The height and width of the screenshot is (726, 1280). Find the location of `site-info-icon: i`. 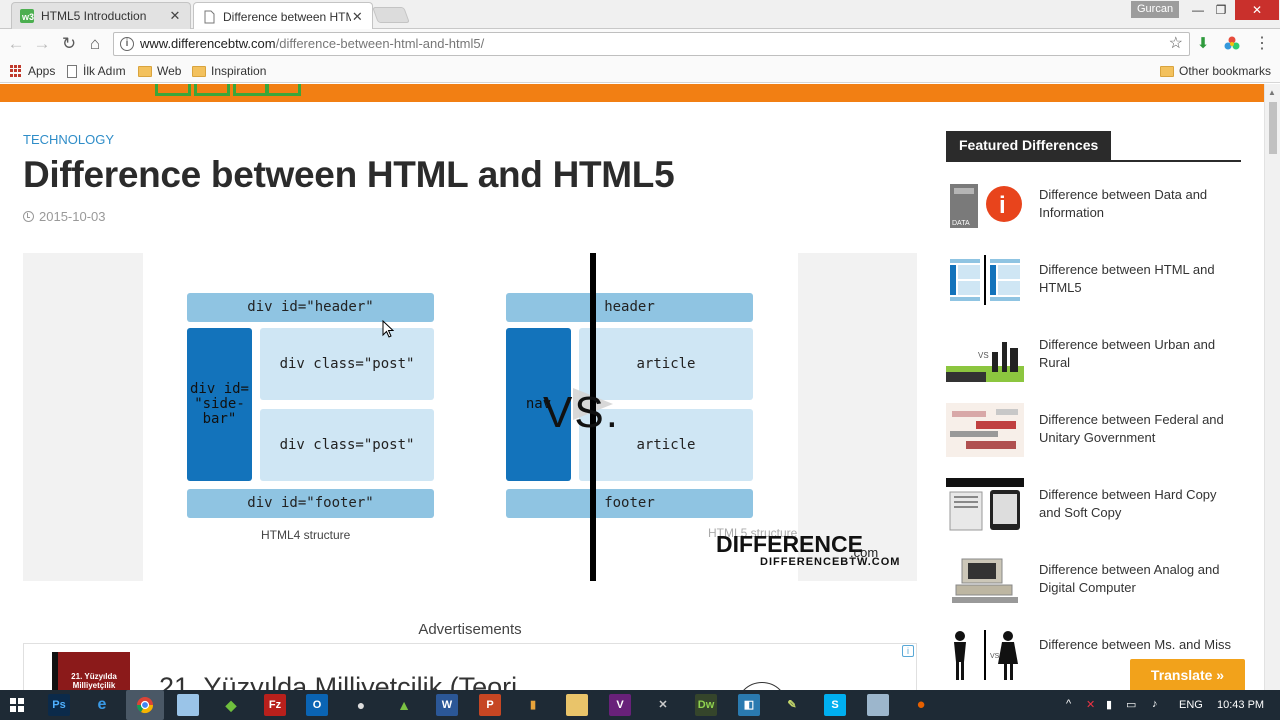

site-info-icon: i is located at coordinates (127, 44).